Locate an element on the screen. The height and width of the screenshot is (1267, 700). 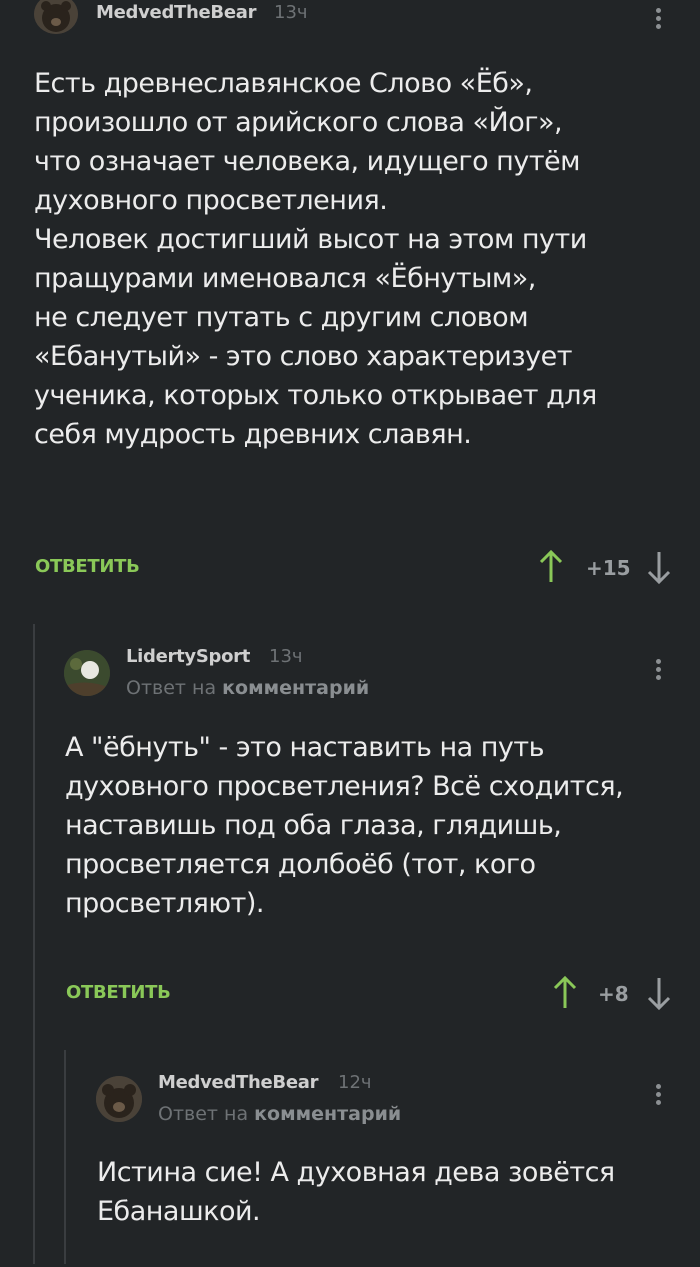
text-line: себя мудрость древних славян. is located at coordinates (253, 434).